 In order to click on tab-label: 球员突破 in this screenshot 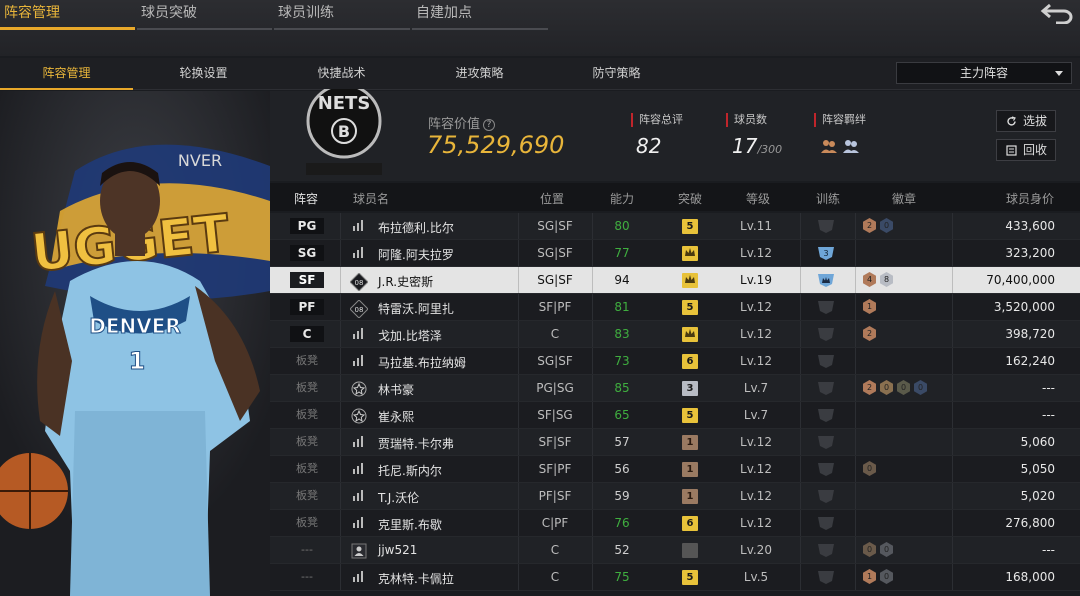, I will do `click(169, 13)`.